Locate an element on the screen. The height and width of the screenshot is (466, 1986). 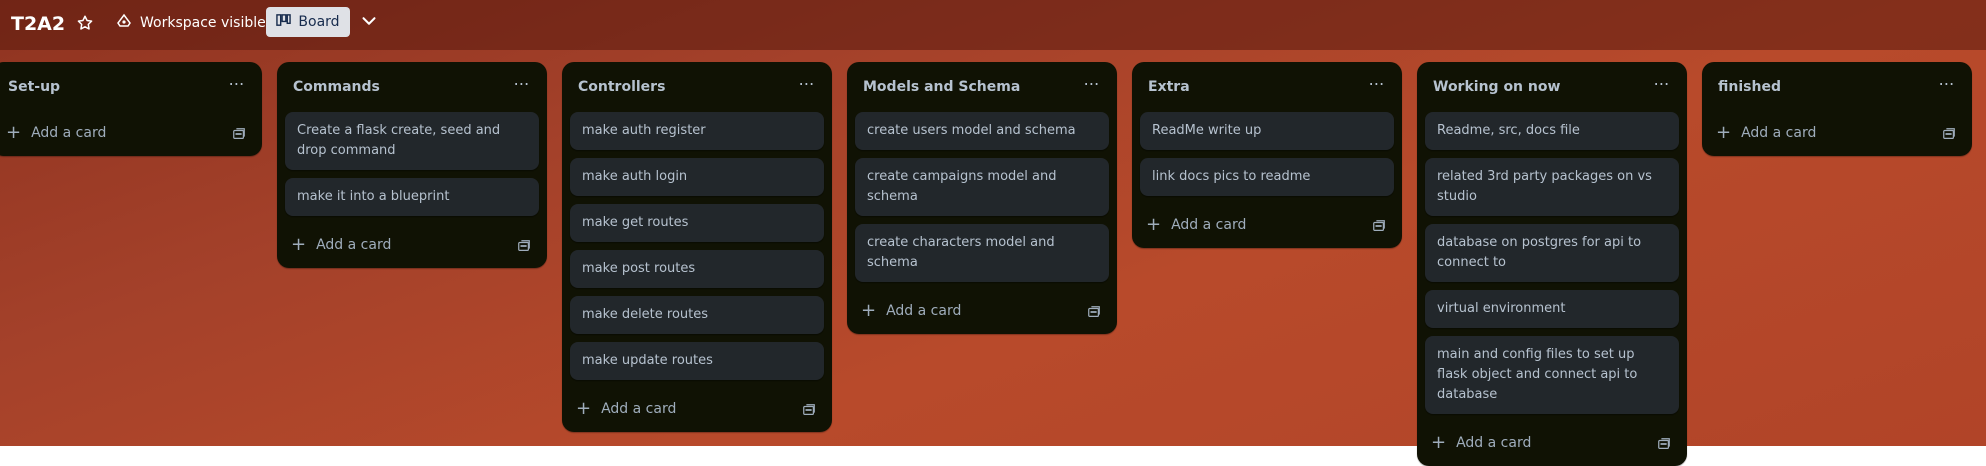
list-set-up: Set-up ⋯ + Add a card is located at coordinates (131, 109).